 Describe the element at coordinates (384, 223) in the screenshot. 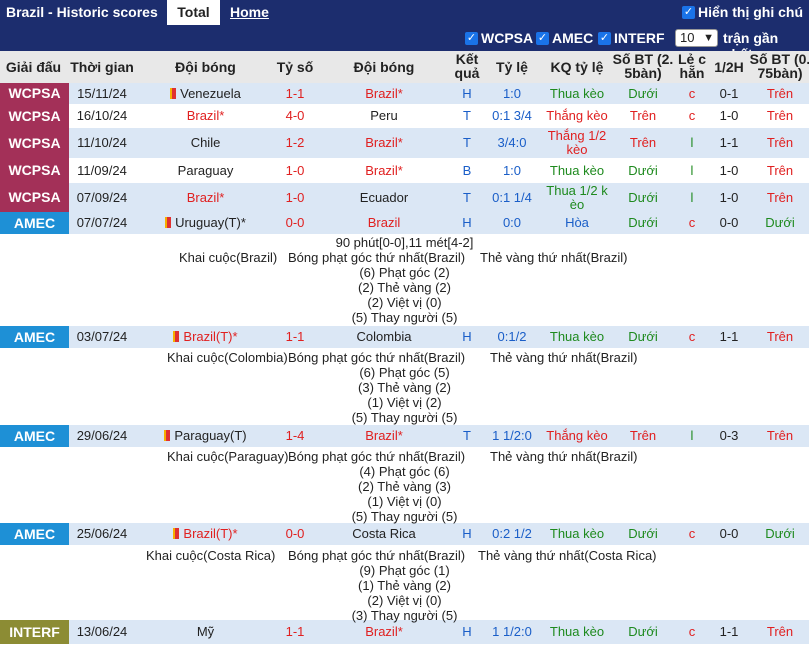

I see `cell-away: Brazil` at that location.